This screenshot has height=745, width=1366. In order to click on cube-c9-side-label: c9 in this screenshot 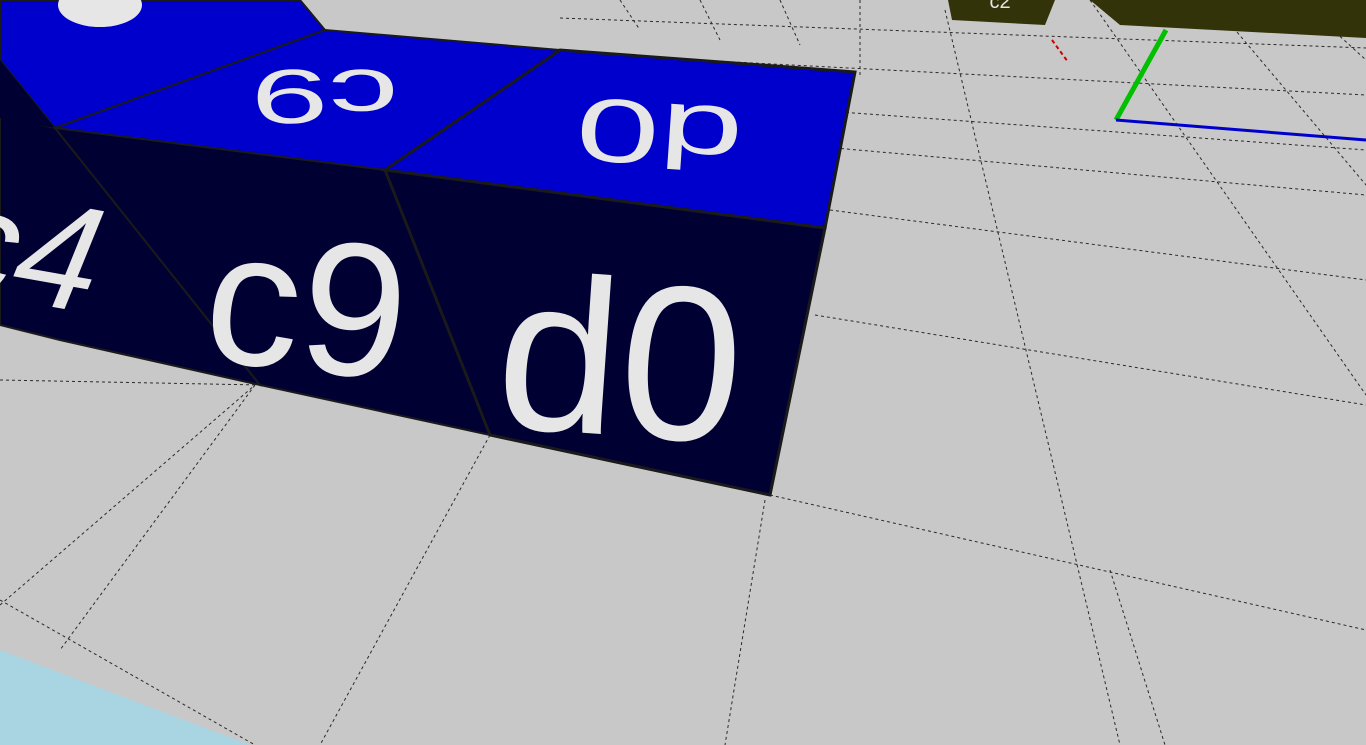, I will do `click(307, 305)`.